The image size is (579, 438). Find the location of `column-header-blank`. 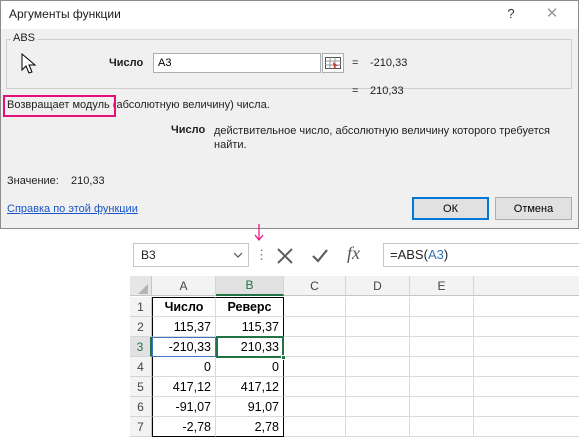

column-header-blank is located at coordinates (526, 286).